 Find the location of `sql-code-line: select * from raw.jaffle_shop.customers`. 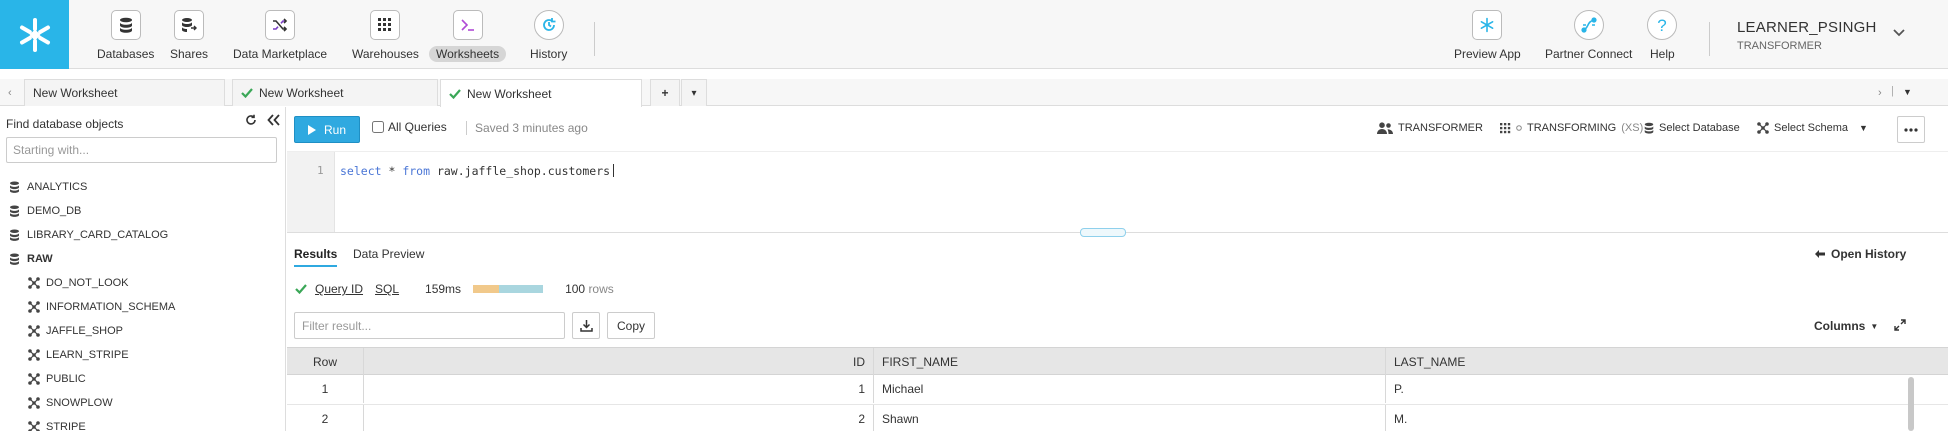

sql-code-line: select * from raw.jaffle_shop.customers is located at coordinates (477, 171).